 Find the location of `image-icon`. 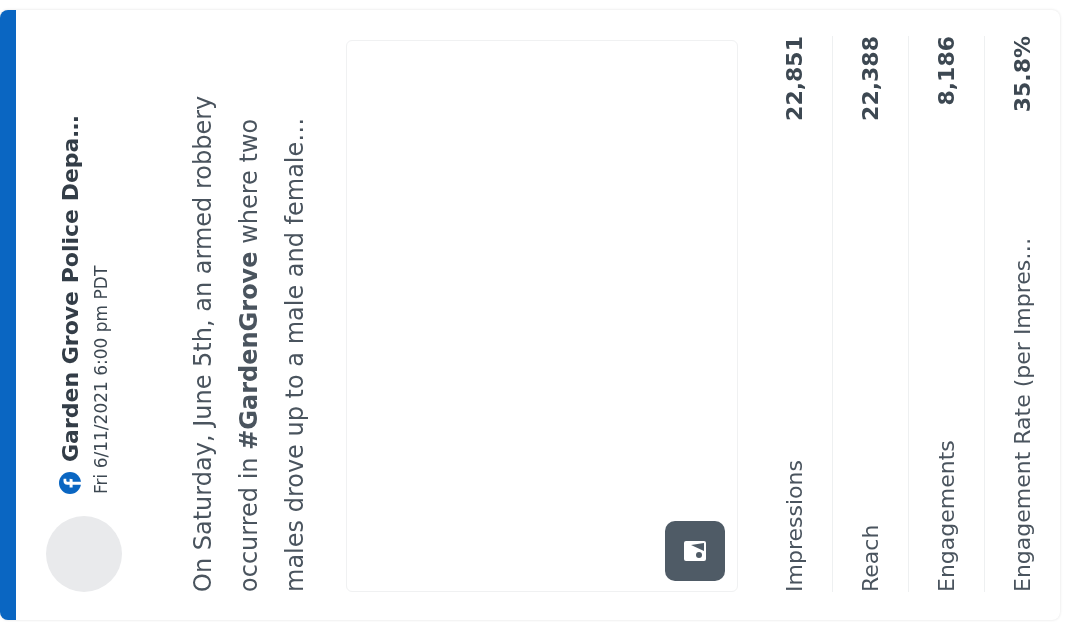

image-icon is located at coordinates (695, 551).